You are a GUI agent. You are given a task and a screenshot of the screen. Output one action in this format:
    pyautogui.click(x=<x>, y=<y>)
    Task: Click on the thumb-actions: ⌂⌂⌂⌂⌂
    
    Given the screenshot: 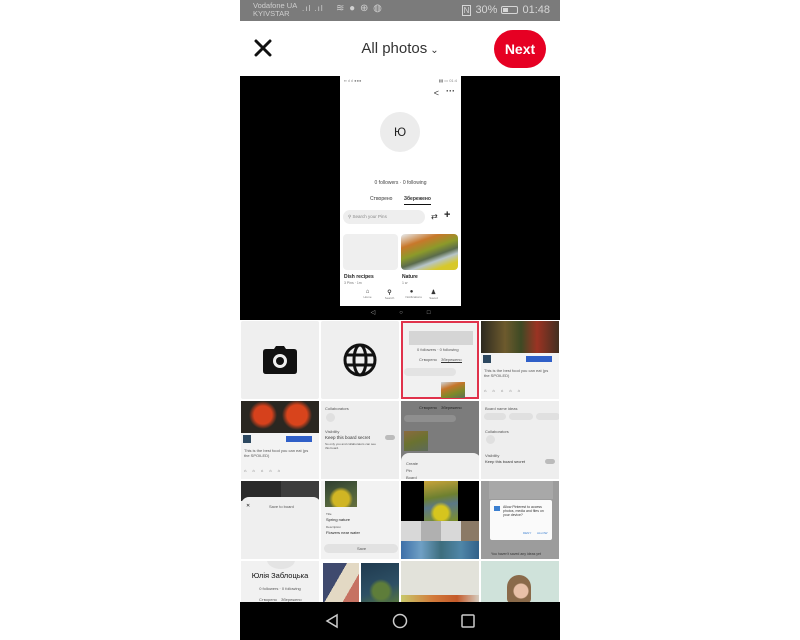 What is the action you would take?
    pyautogui.click(x=265, y=470)
    